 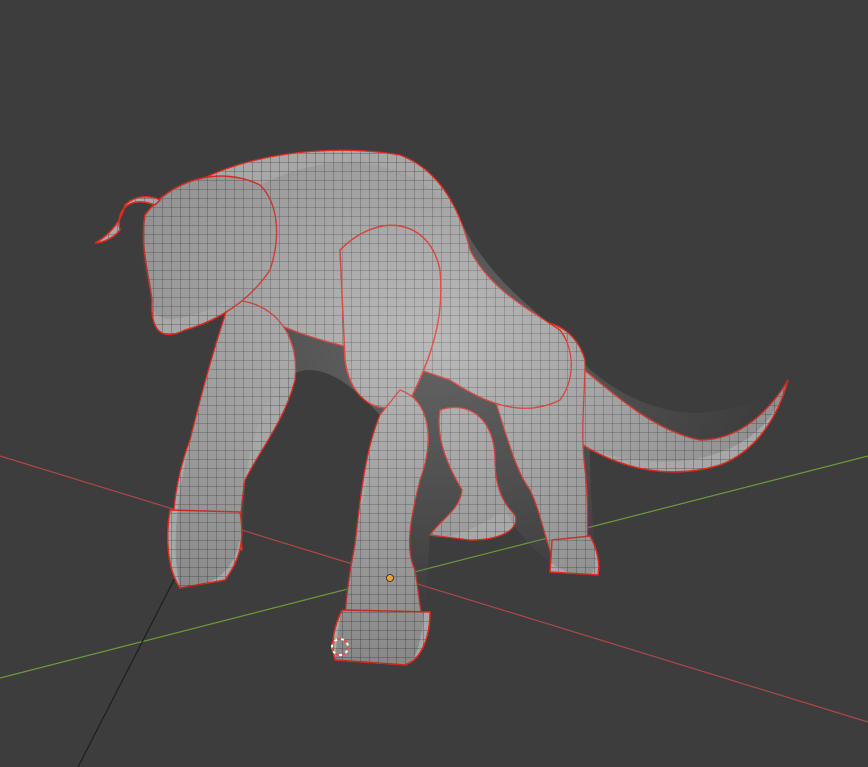 I want to click on object-origin-dot, so click(x=390, y=578).